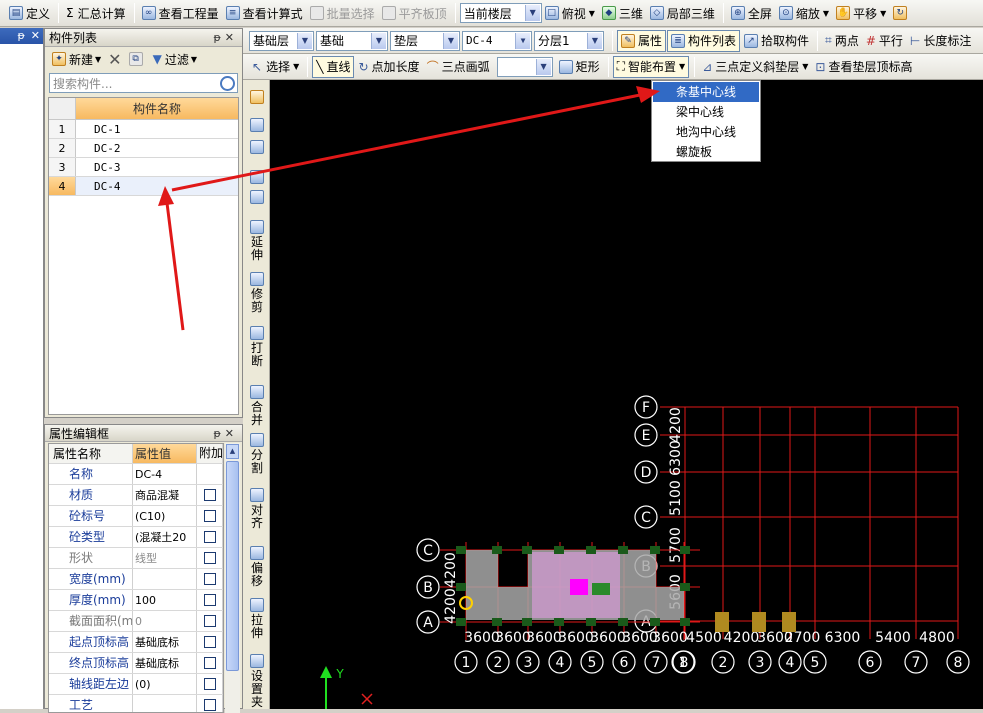  I want to click on split-tool: 分割, so click(257, 454).